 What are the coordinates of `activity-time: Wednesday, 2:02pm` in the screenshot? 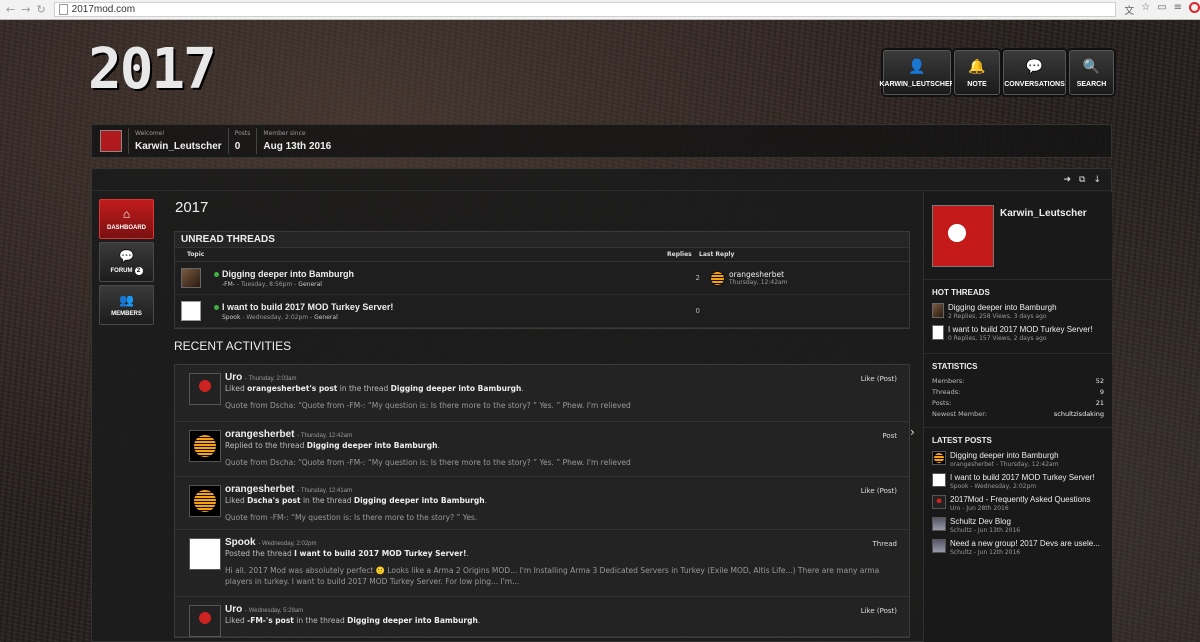 It's located at (289, 544).